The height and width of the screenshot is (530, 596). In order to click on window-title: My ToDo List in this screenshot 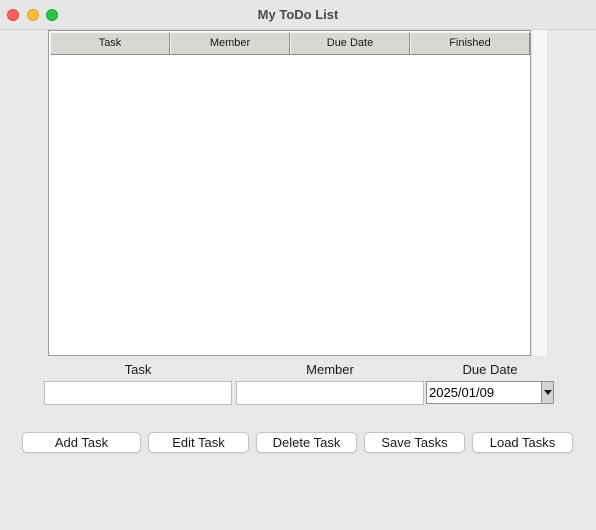, I will do `click(298, 14)`.